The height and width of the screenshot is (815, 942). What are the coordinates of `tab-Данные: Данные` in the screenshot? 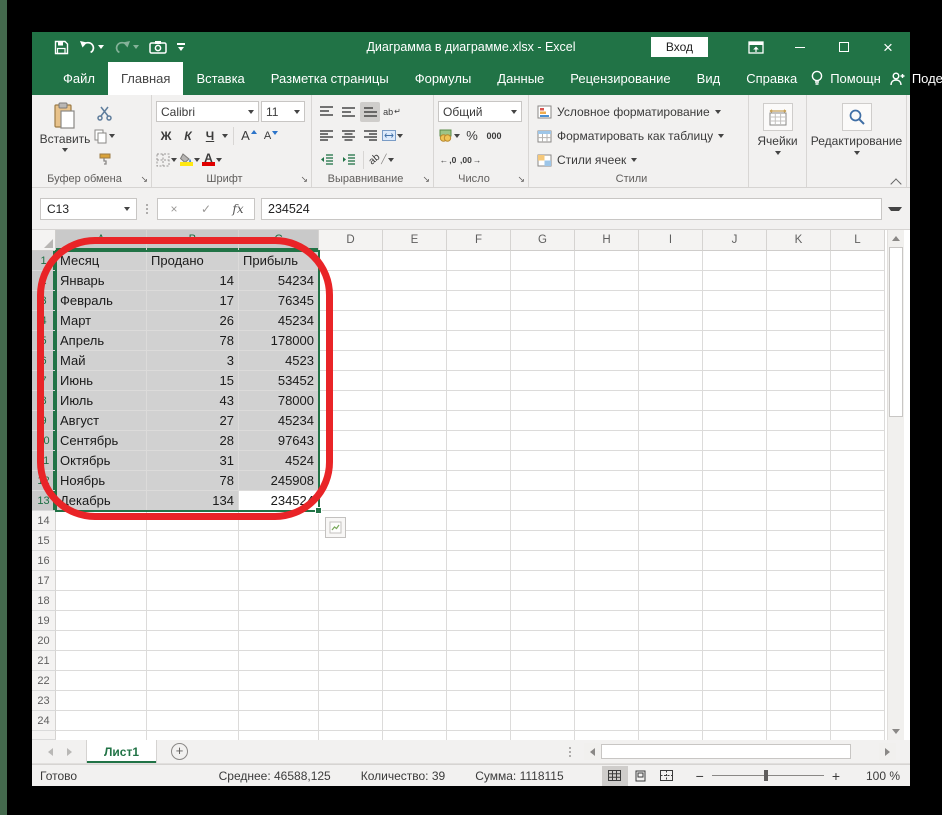 It's located at (520, 78).